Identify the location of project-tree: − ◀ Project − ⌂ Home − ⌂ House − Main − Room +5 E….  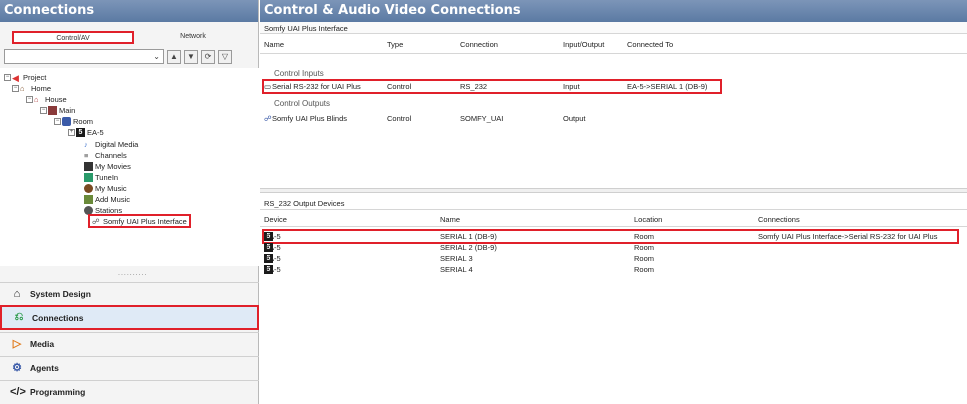
(129, 167).